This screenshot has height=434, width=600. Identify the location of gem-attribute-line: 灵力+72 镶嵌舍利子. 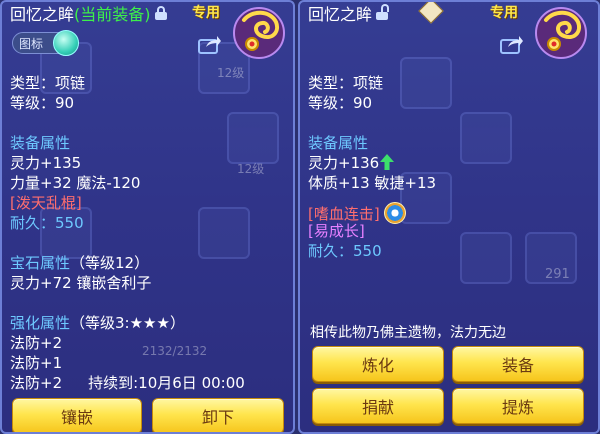
(81, 283).